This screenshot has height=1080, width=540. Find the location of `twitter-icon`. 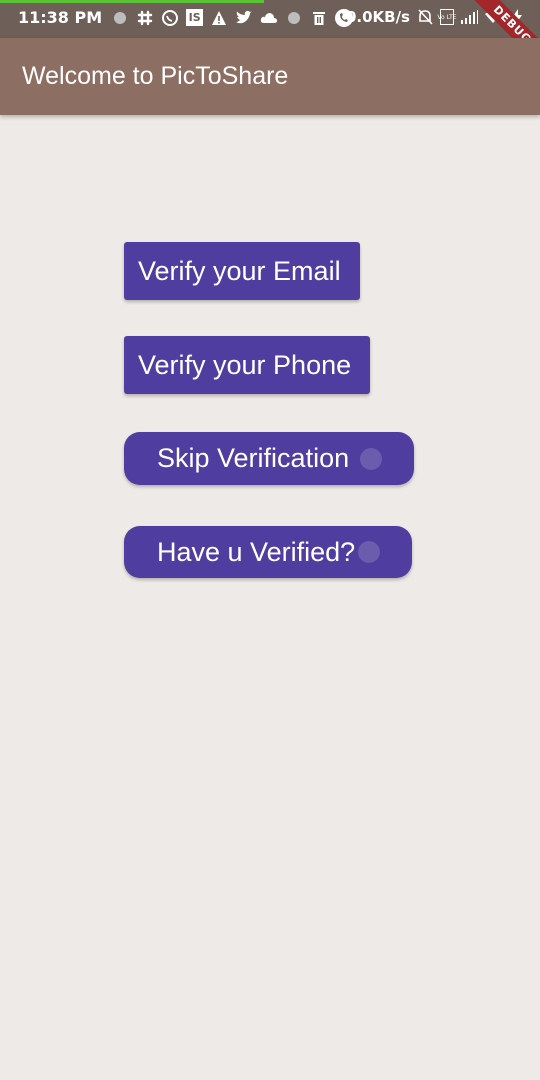

twitter-icon is located at coordinates (244, 18).